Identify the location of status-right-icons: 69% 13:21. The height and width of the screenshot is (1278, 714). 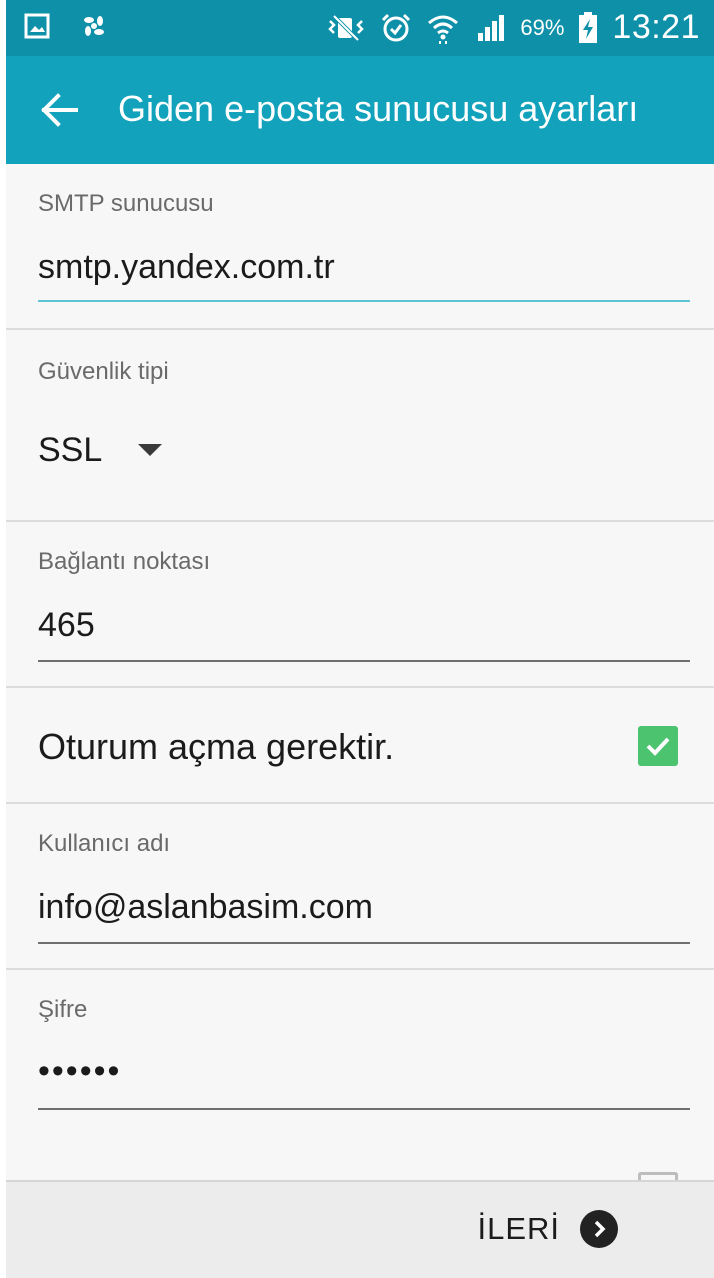
(513, 27).